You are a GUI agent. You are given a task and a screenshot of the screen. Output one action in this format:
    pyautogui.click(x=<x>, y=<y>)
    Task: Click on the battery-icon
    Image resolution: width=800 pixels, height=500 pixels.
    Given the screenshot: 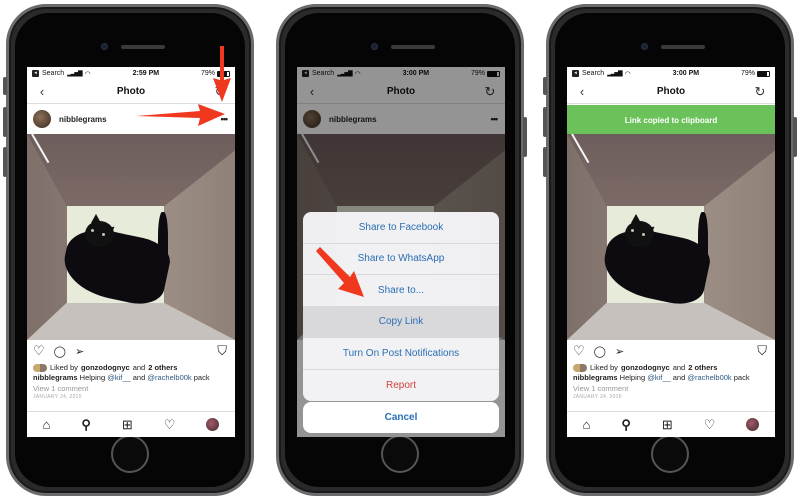 What is the action you would take?
    pyautogui.click(x=763, y=73)
    